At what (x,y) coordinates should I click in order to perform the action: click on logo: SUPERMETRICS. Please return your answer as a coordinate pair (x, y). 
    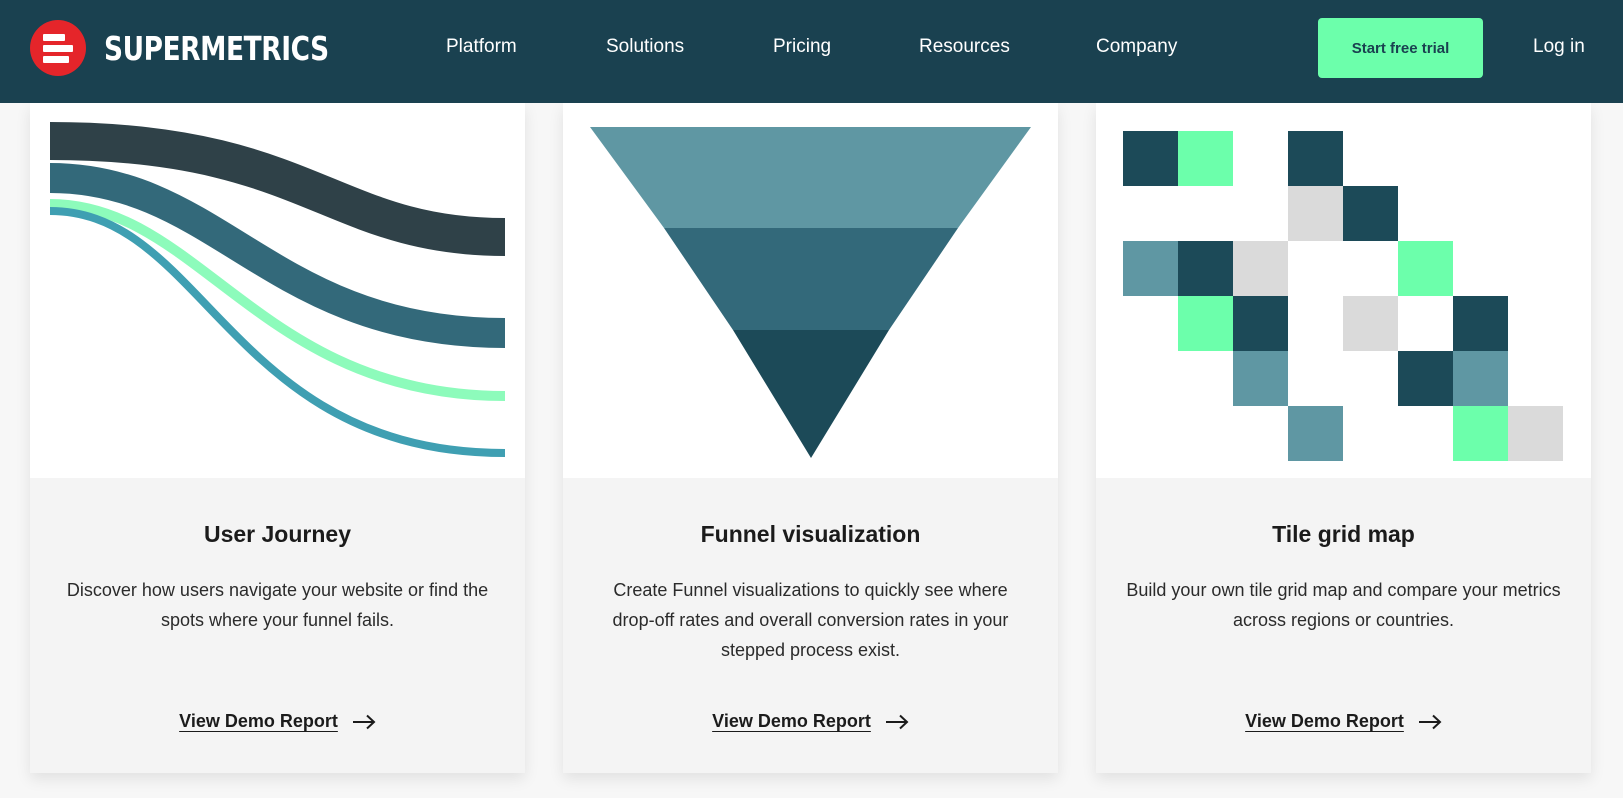
    Looking at the image, I should click on (207, 48).